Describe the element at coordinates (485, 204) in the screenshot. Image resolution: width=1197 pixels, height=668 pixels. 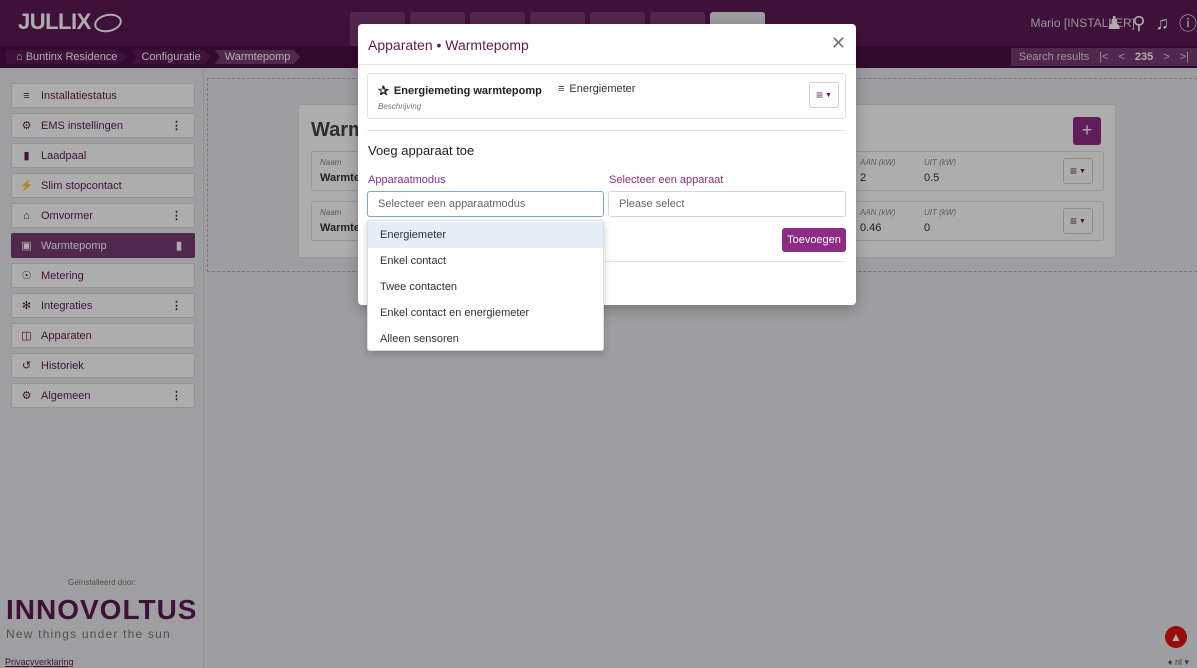
I see `mode-select: Selecteer een apparaatmodus` at that location.